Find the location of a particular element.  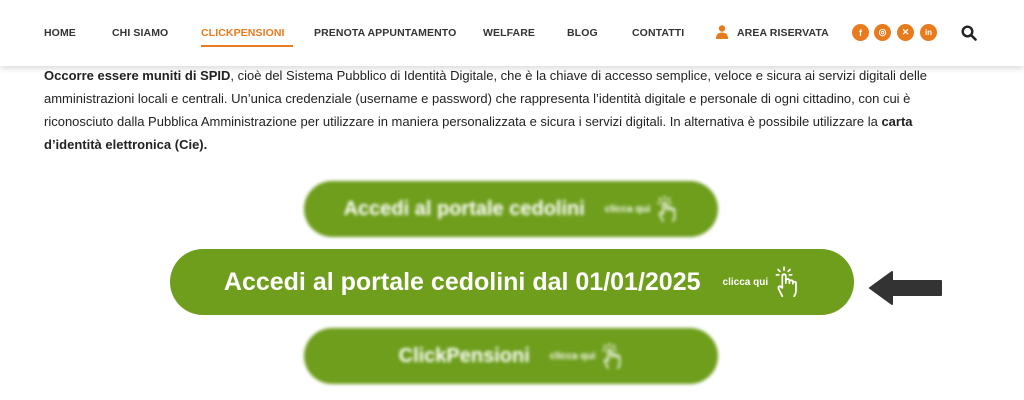

button-label: ClickPensioni is located at coordinates (464, 355).